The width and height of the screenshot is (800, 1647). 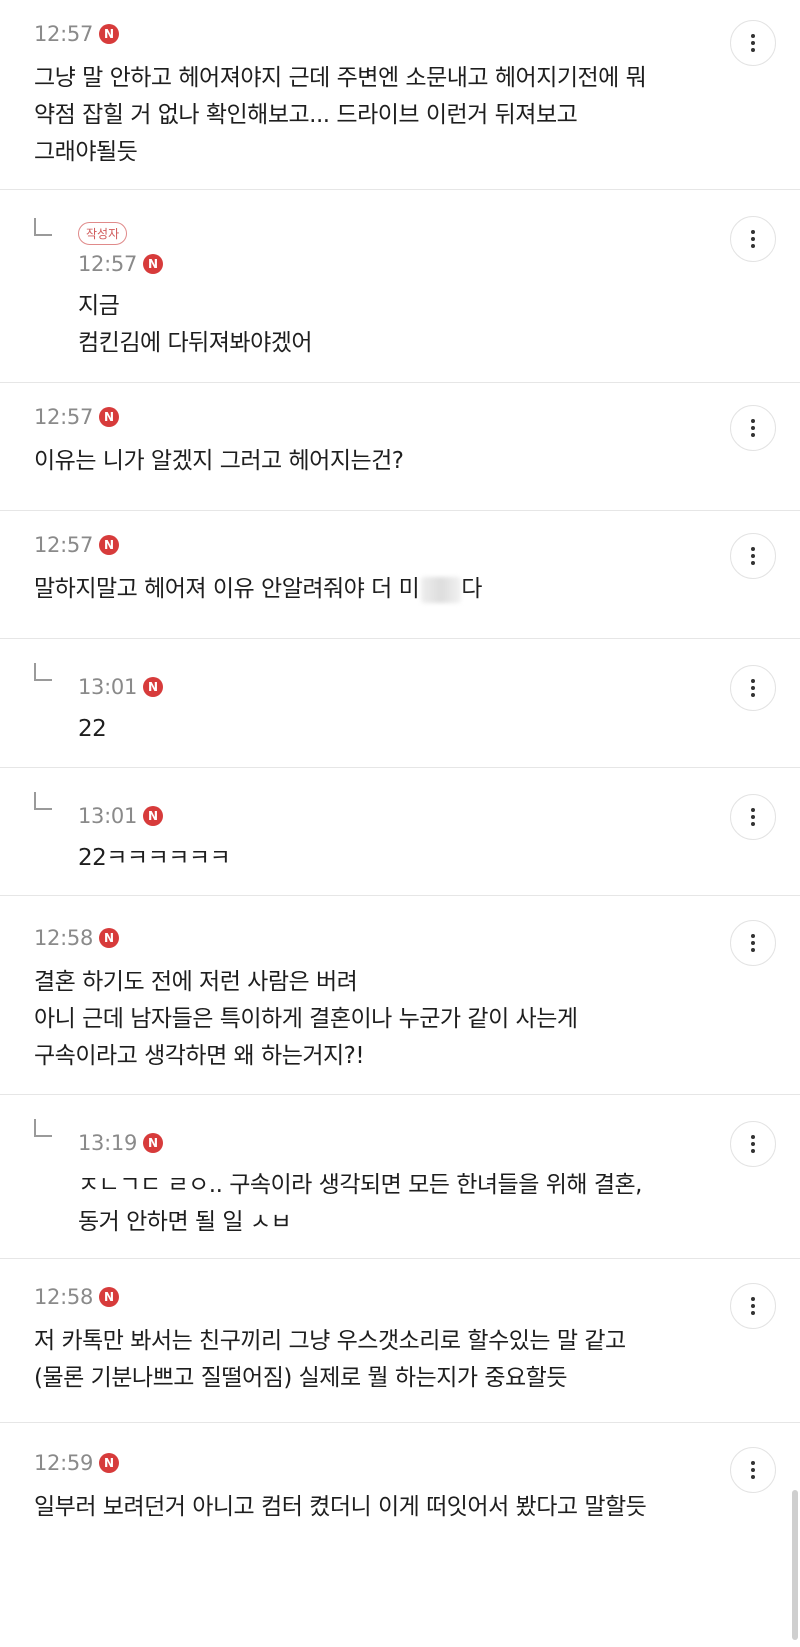 What do you see at coordinates (330, 1341) in the screenshot?
I see `comment-line: 저 카톡만 봐서는 친구끼리 그냥 우스갯소리로 할수있는 말 같고` at bounding box center [330, 1341].